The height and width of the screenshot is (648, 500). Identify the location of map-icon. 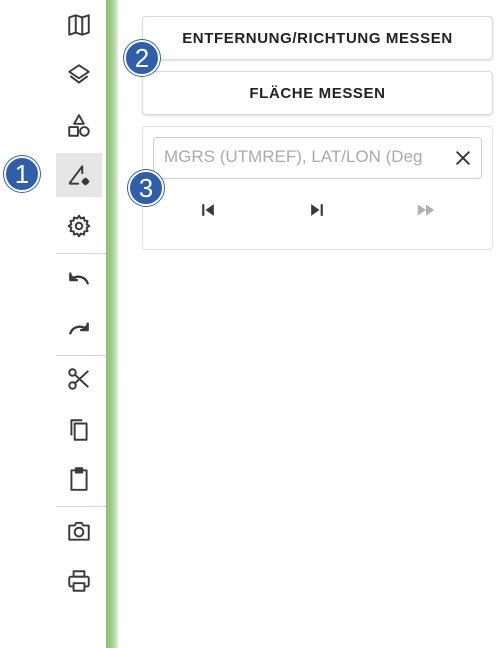
(79, 25).